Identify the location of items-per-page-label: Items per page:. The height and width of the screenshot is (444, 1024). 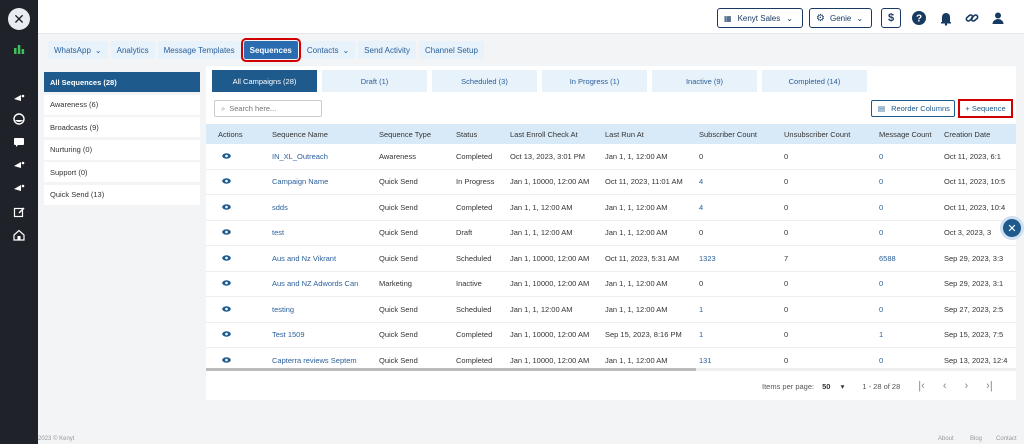
(788, 386).